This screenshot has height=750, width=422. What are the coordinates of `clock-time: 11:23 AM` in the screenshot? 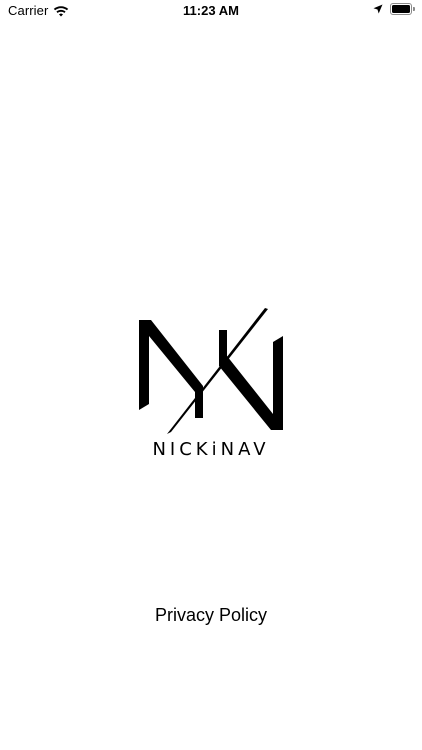 It's located at (211, 10).